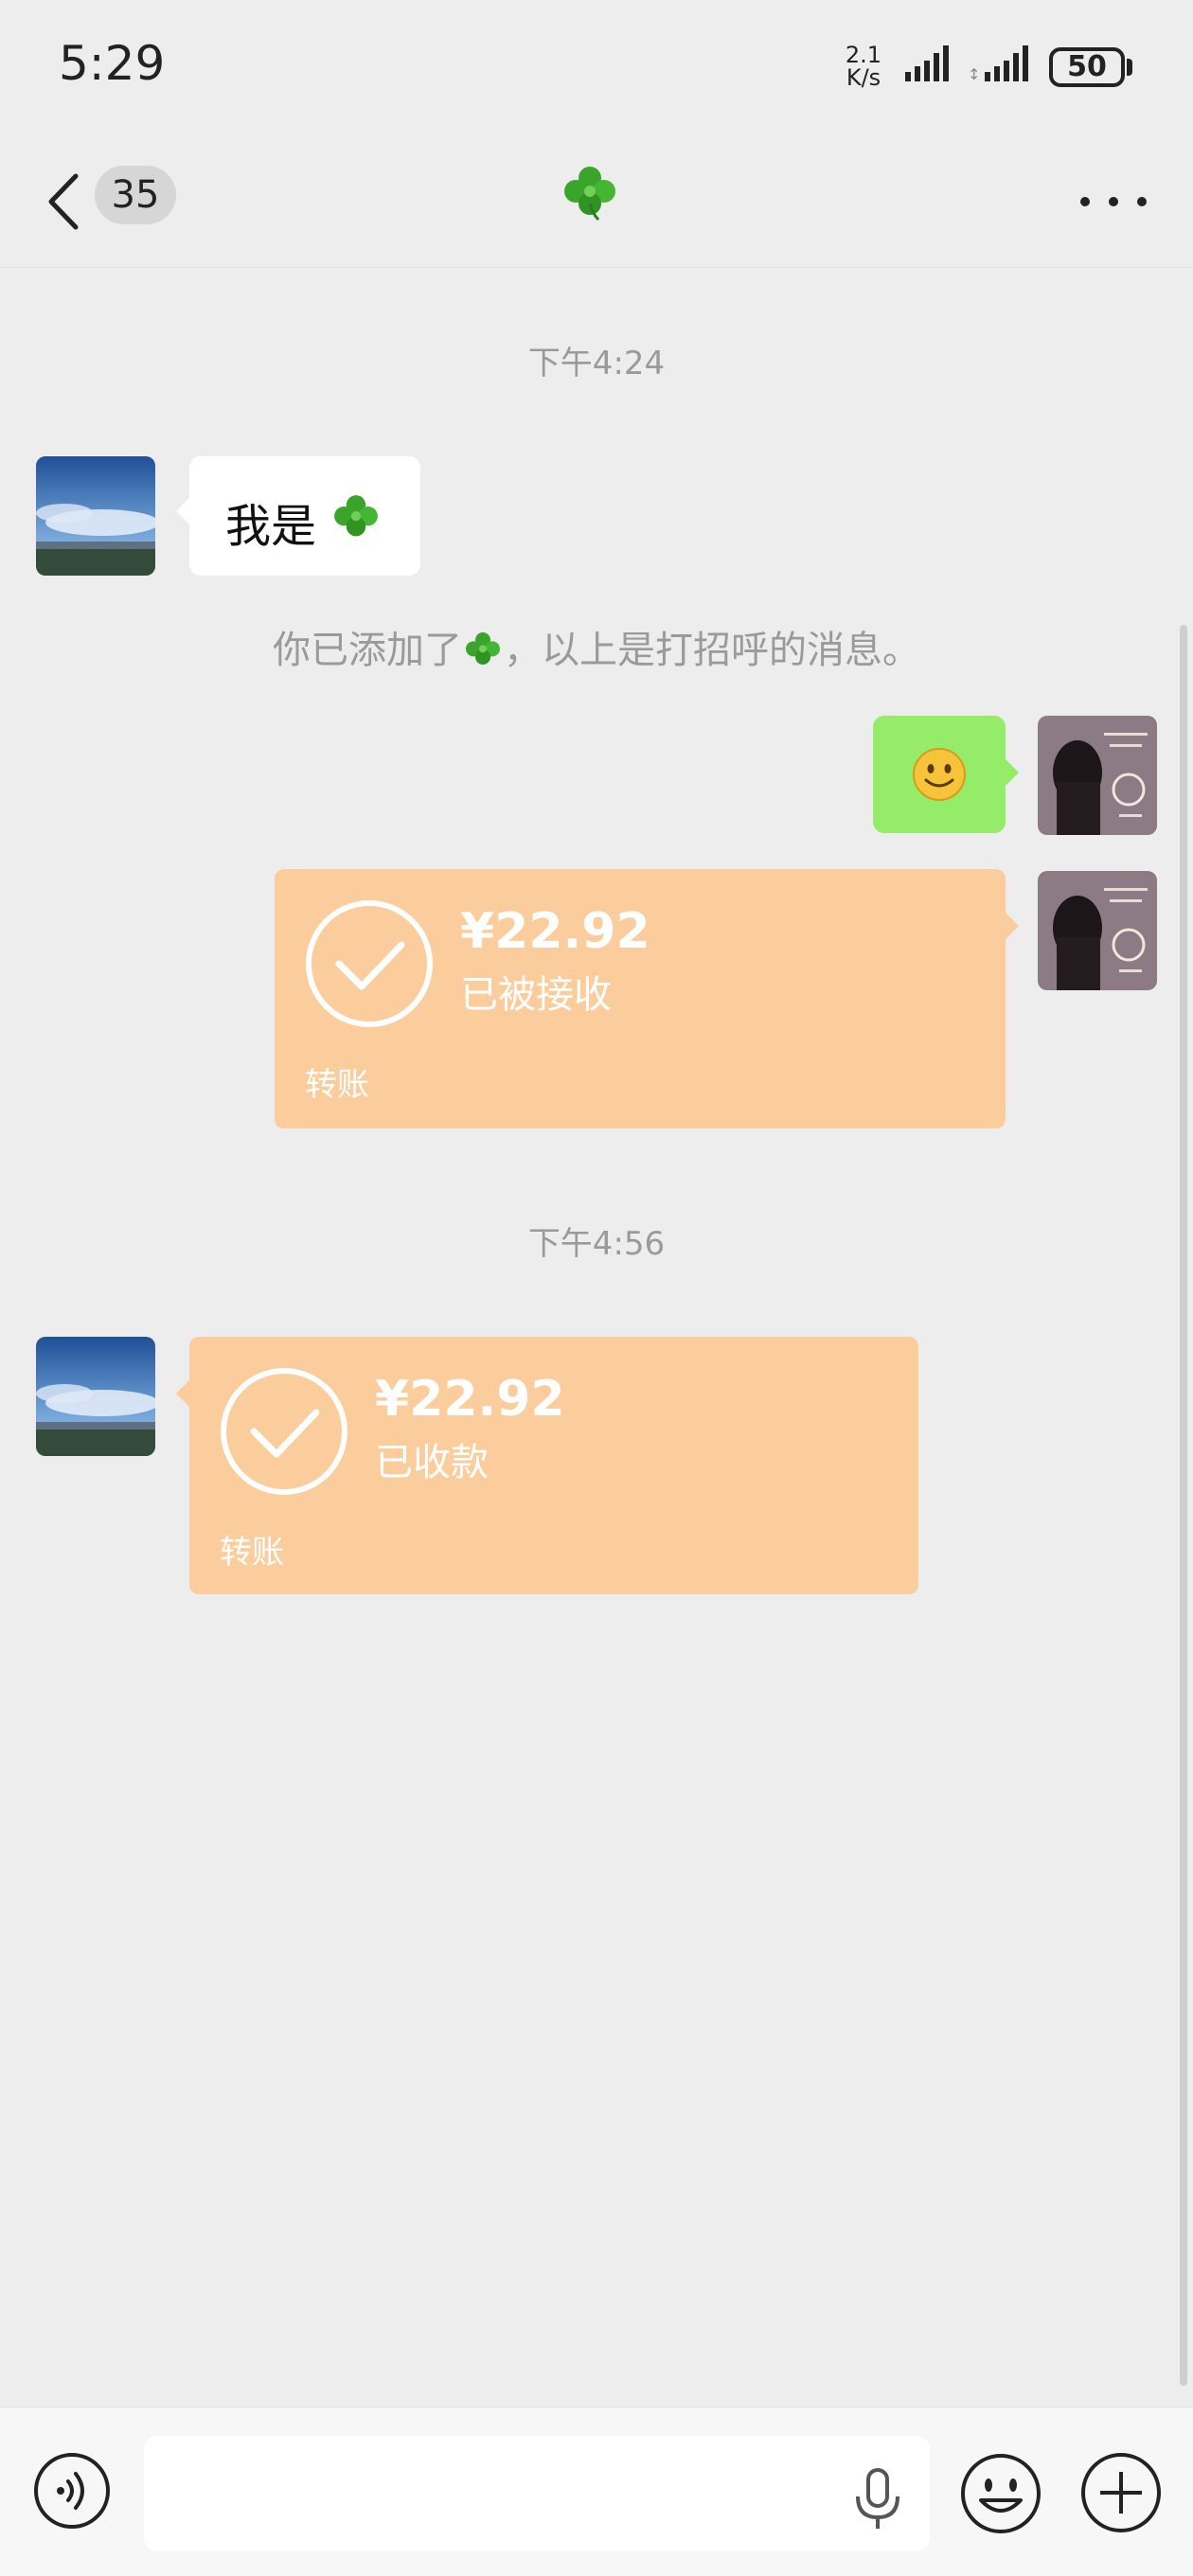  What do you see at coordinates (536, 995) in the screenshot?
I see `transfer-status: 已被接收` at bounding box center [536, 995].